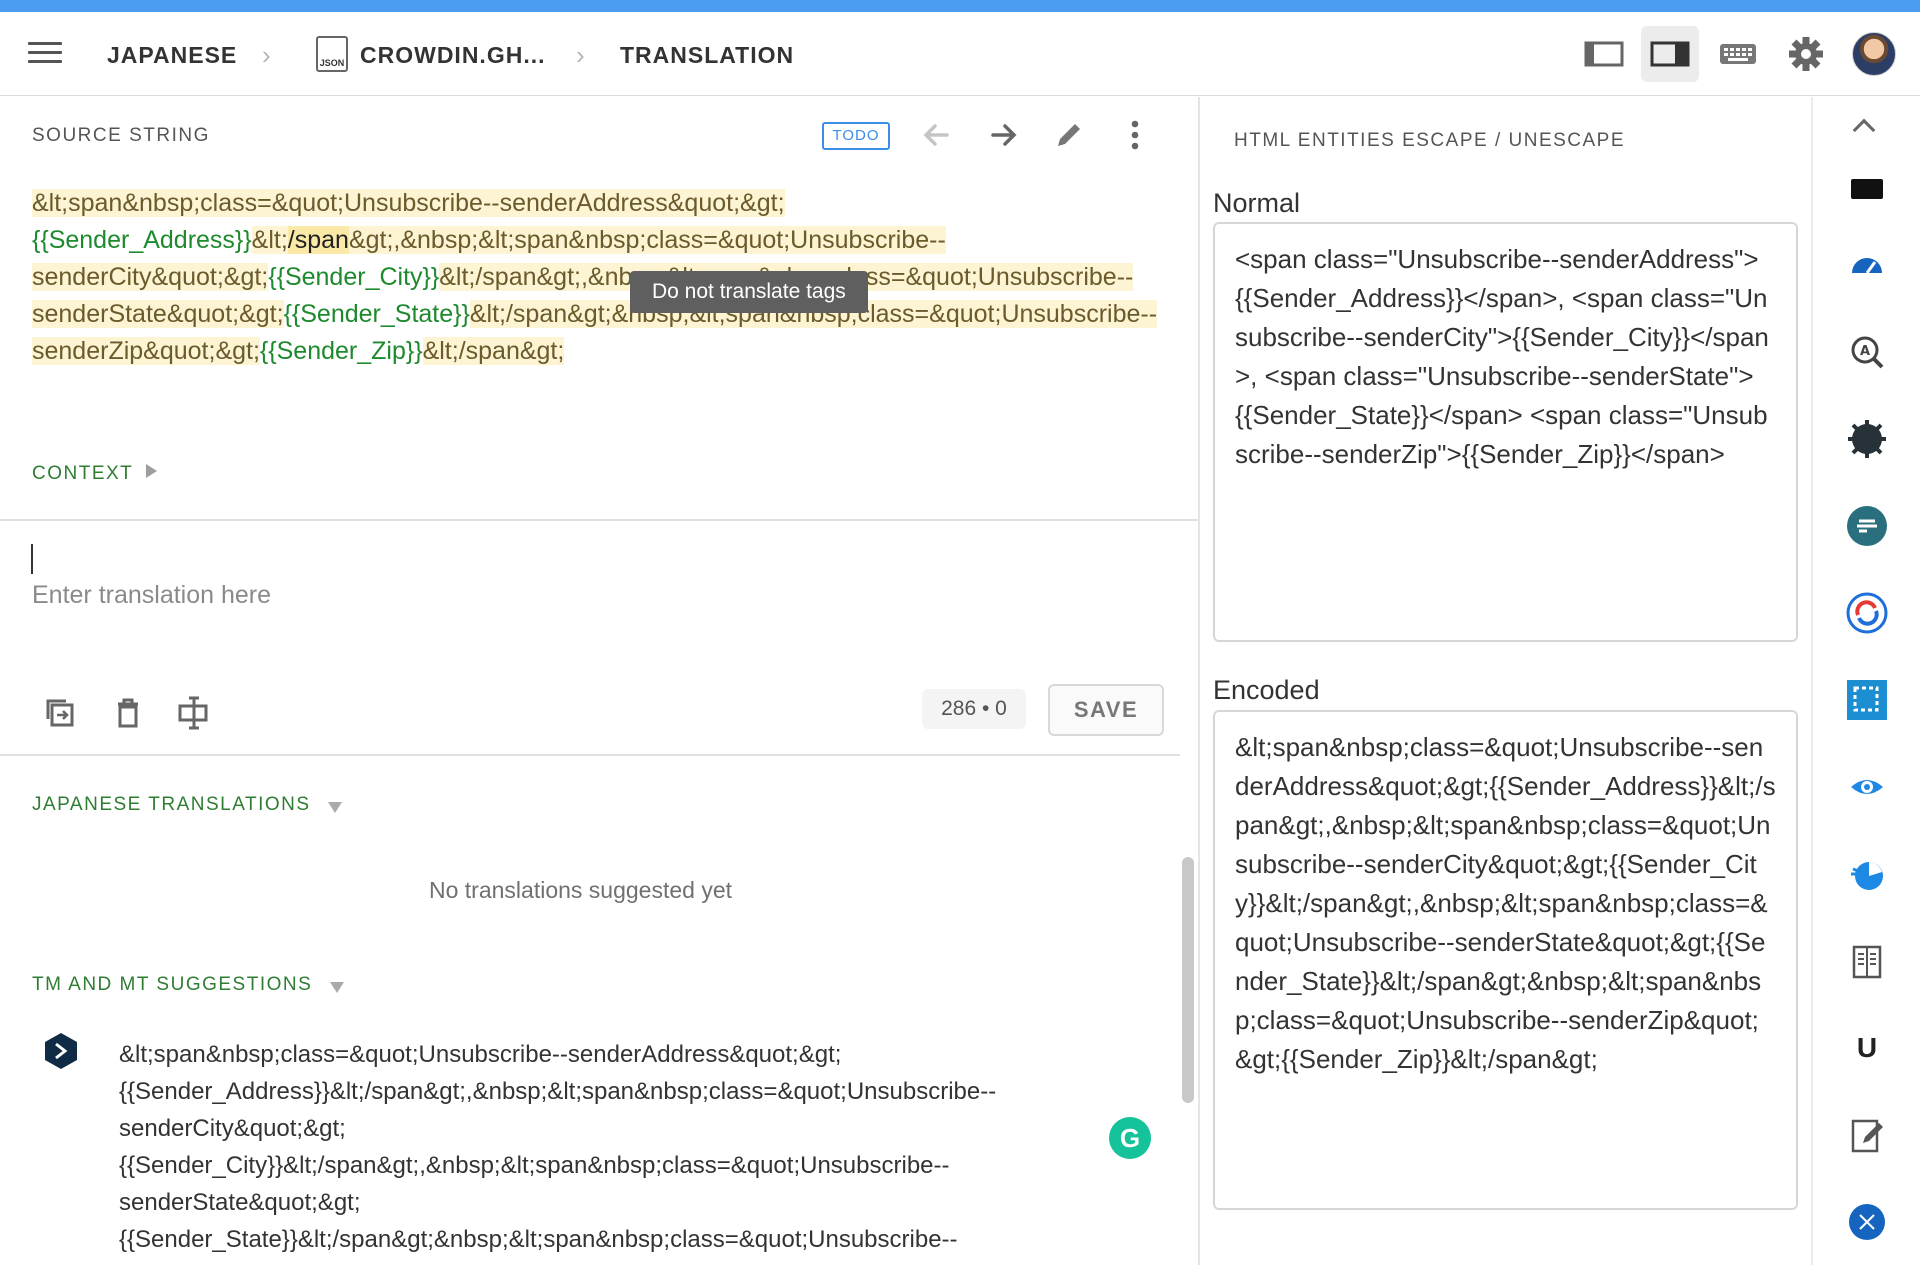 Image resolution: width=1920 pixels, height=1265 pixels. Describe the element at coordinates (128, 713) in the screenshot. I see `trash-icon` at that location.